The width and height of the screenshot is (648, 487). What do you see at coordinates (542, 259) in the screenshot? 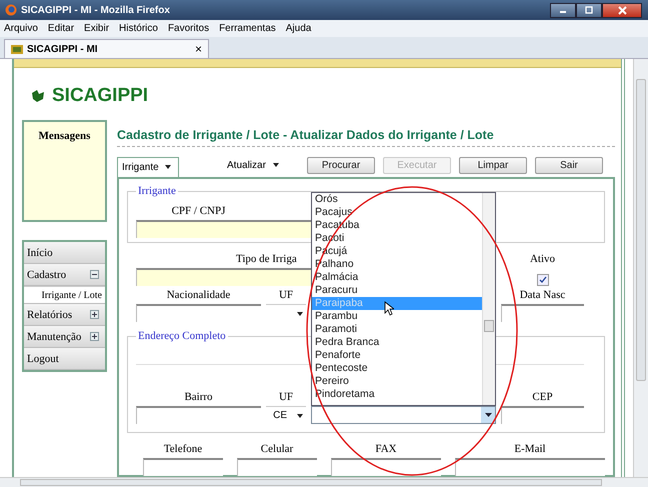
I see `field-label: Ativo` at bounding box center [542, 259].